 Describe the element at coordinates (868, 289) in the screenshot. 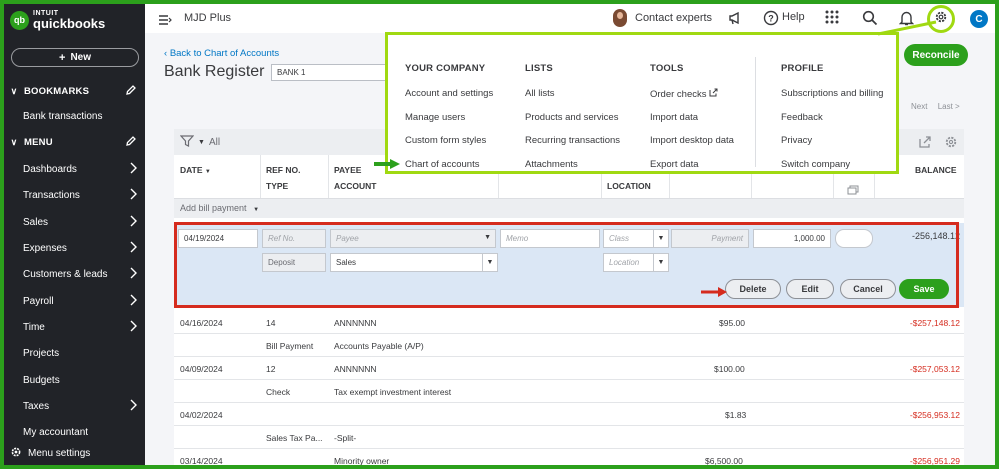

I see `cancel-button: Cancel` at that location.